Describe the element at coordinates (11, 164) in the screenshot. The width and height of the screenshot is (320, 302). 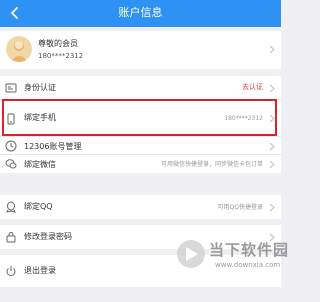
I see `wechat-icon` at that location.